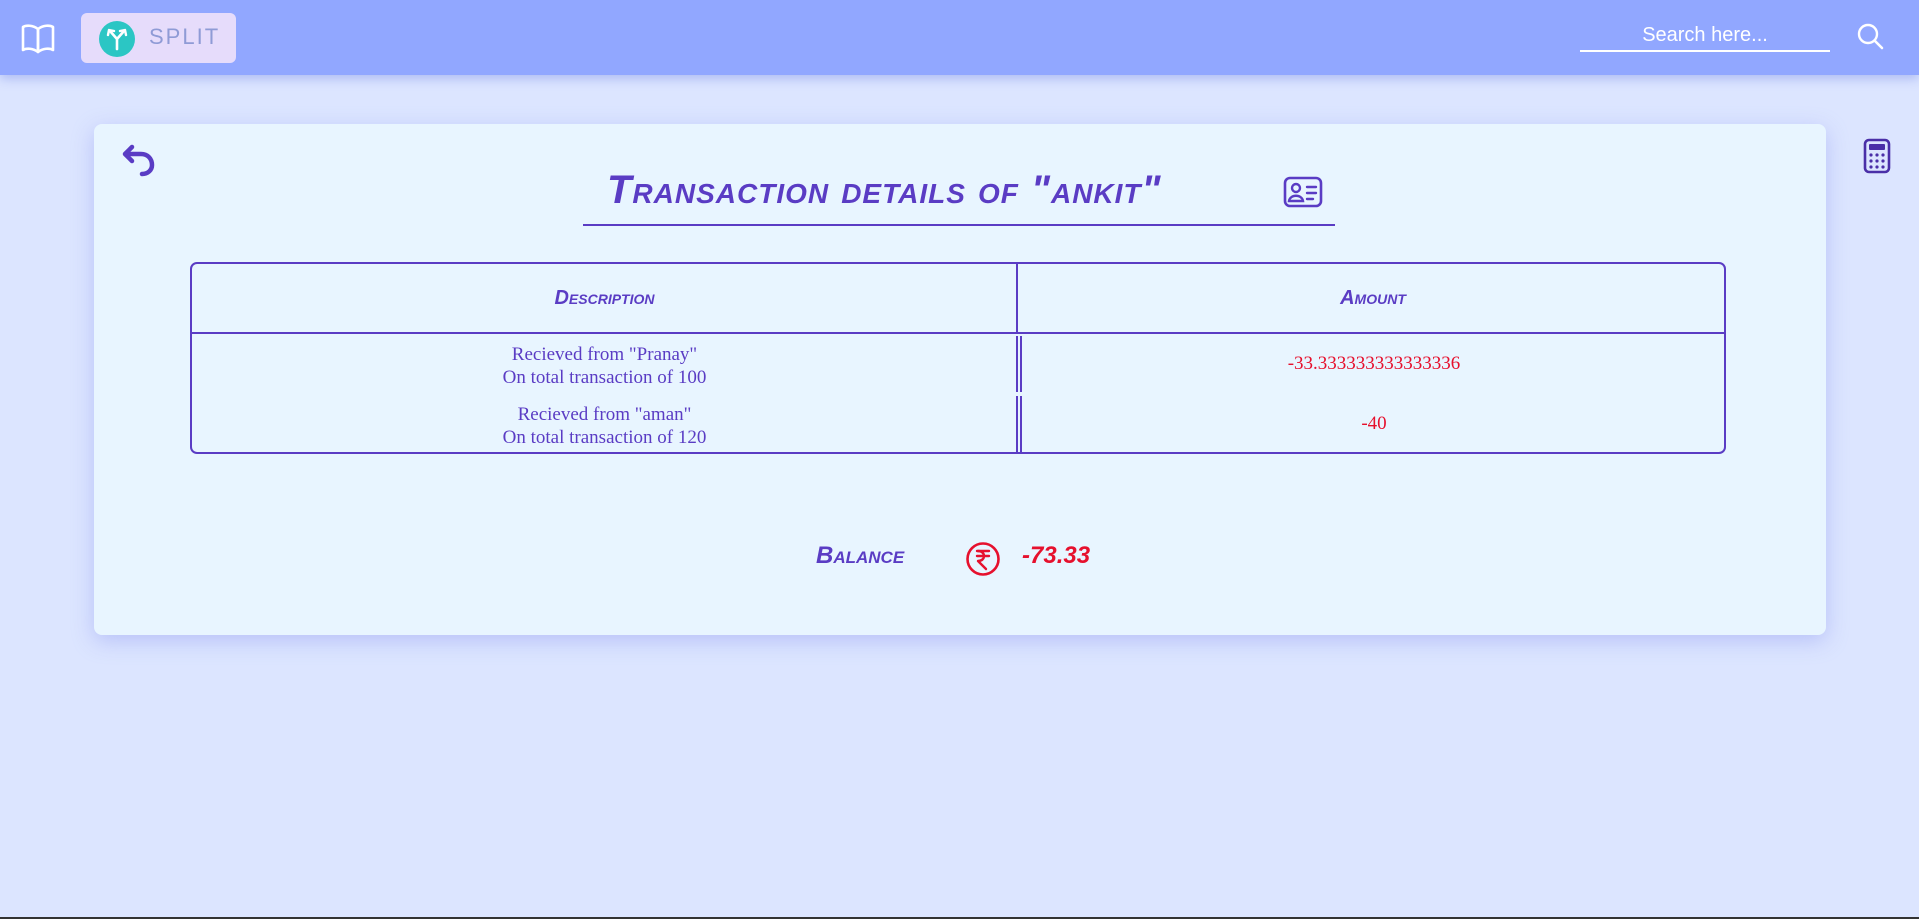 The image size is (1919, 919). I want to click on top-navbar: SPLIT, so click(959, 37).